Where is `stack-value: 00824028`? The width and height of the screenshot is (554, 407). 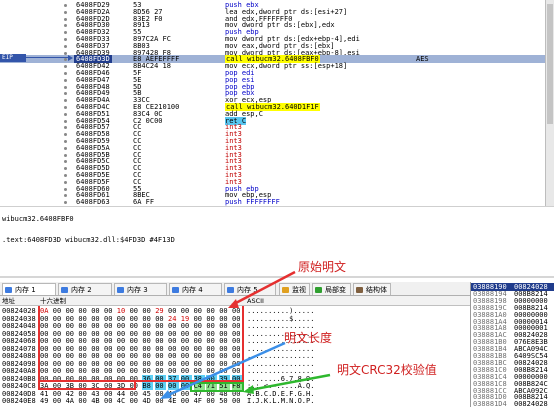
stack-value: 00824028 is located at coordinates (531, 403).